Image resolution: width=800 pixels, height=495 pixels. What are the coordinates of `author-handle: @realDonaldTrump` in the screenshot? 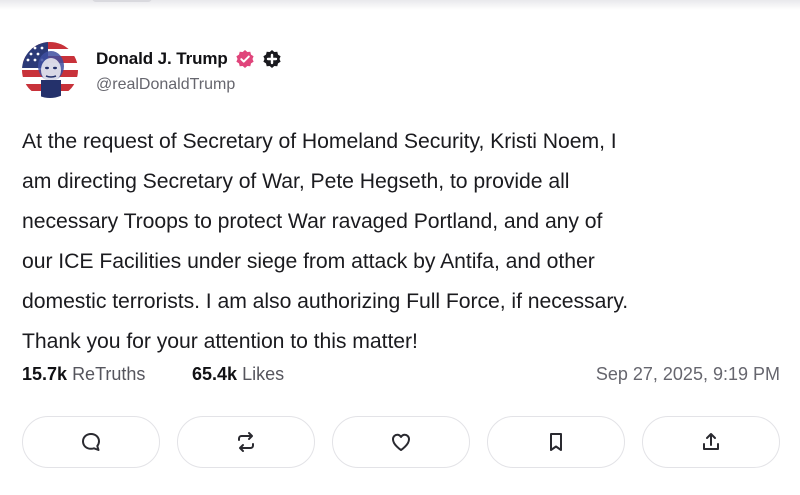 It's located at (165, 85).